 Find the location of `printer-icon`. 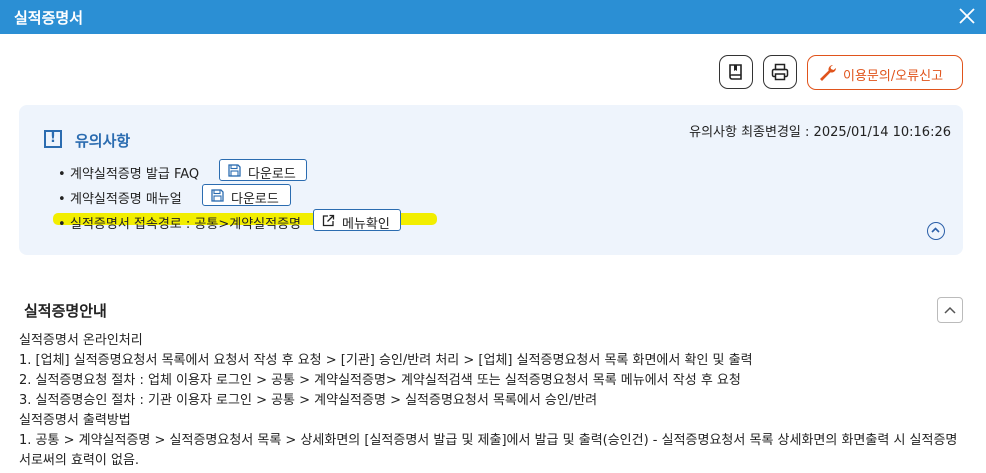

printer-icon is located at coordinates (780, 72).